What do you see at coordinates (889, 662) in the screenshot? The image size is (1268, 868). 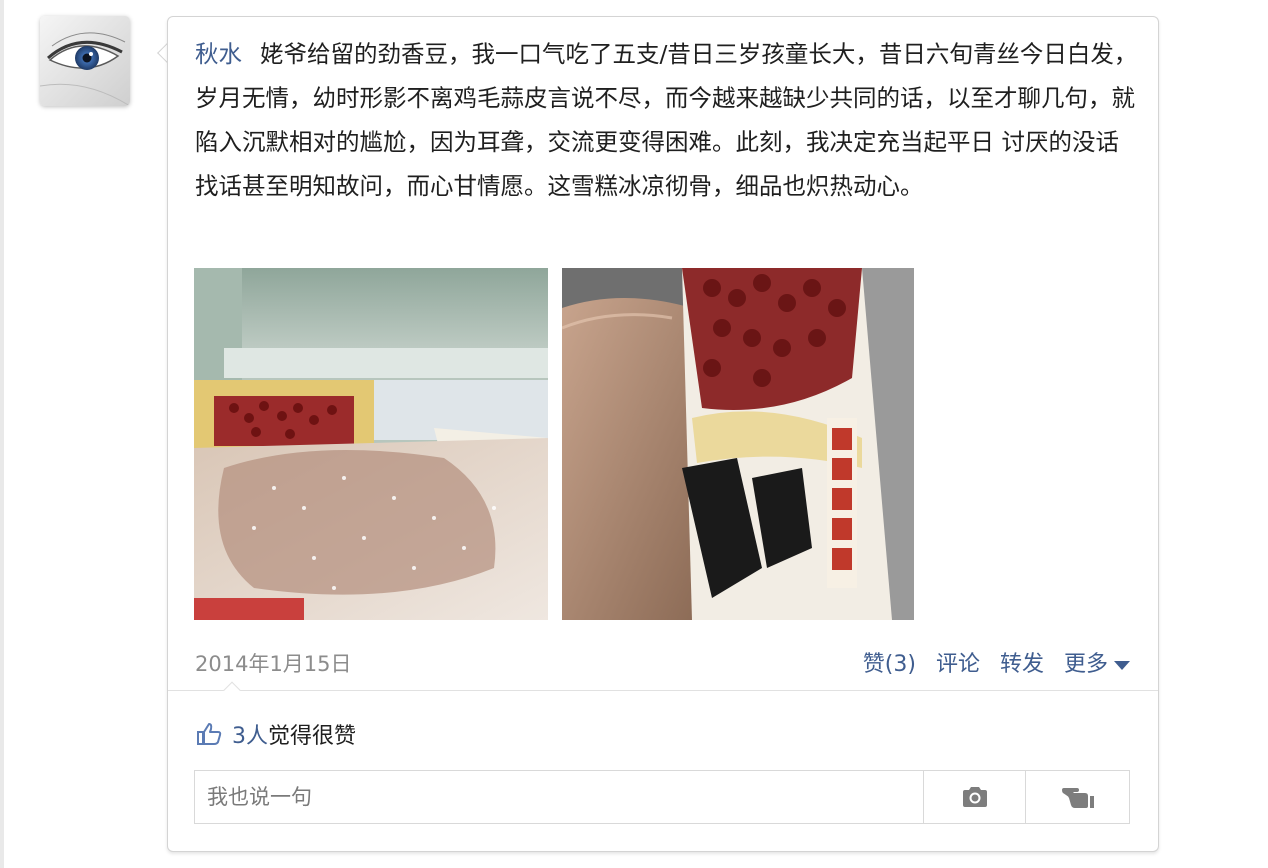 I see `like-button: 赞(3)` at bounding box center [889, 662].